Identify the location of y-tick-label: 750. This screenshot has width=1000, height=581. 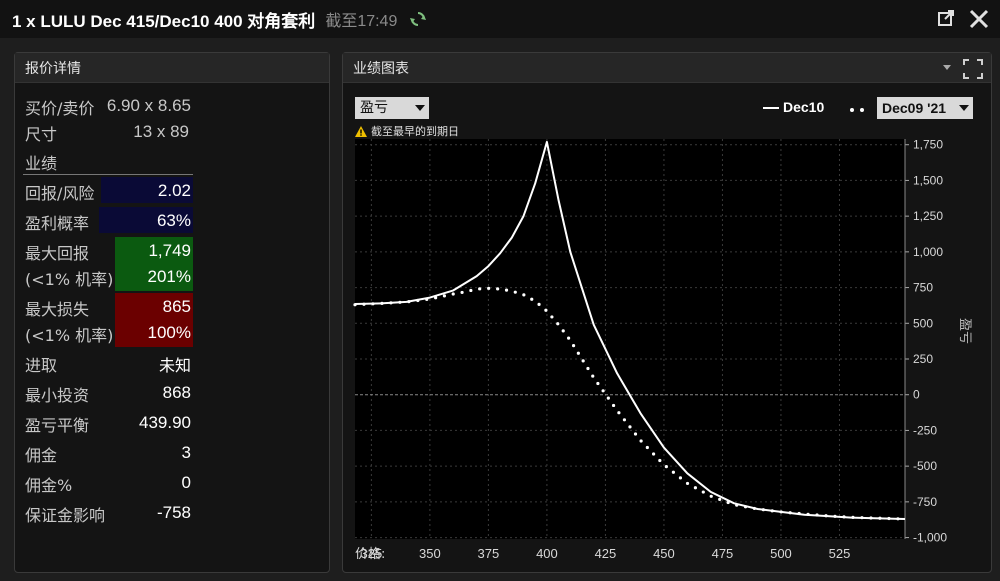
(923, 288).